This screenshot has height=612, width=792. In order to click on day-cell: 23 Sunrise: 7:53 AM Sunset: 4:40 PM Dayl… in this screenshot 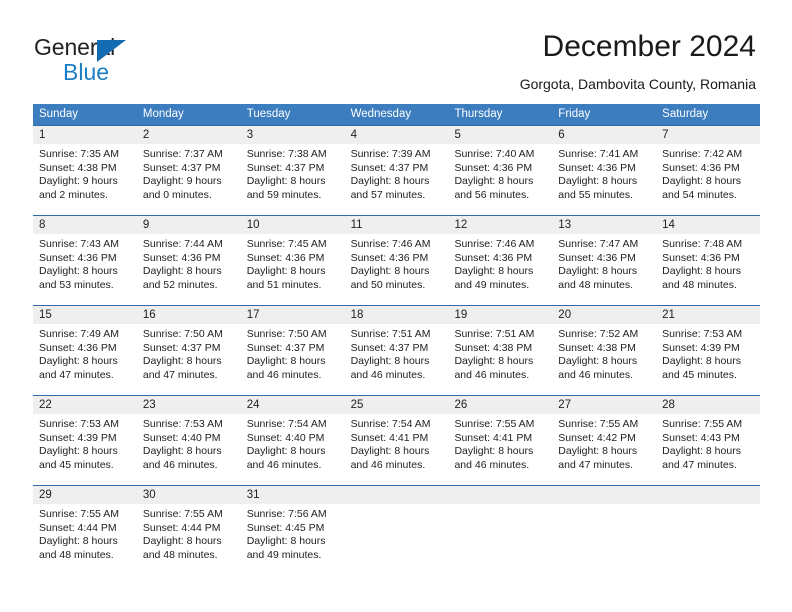, I will do `click(188, 440)`.